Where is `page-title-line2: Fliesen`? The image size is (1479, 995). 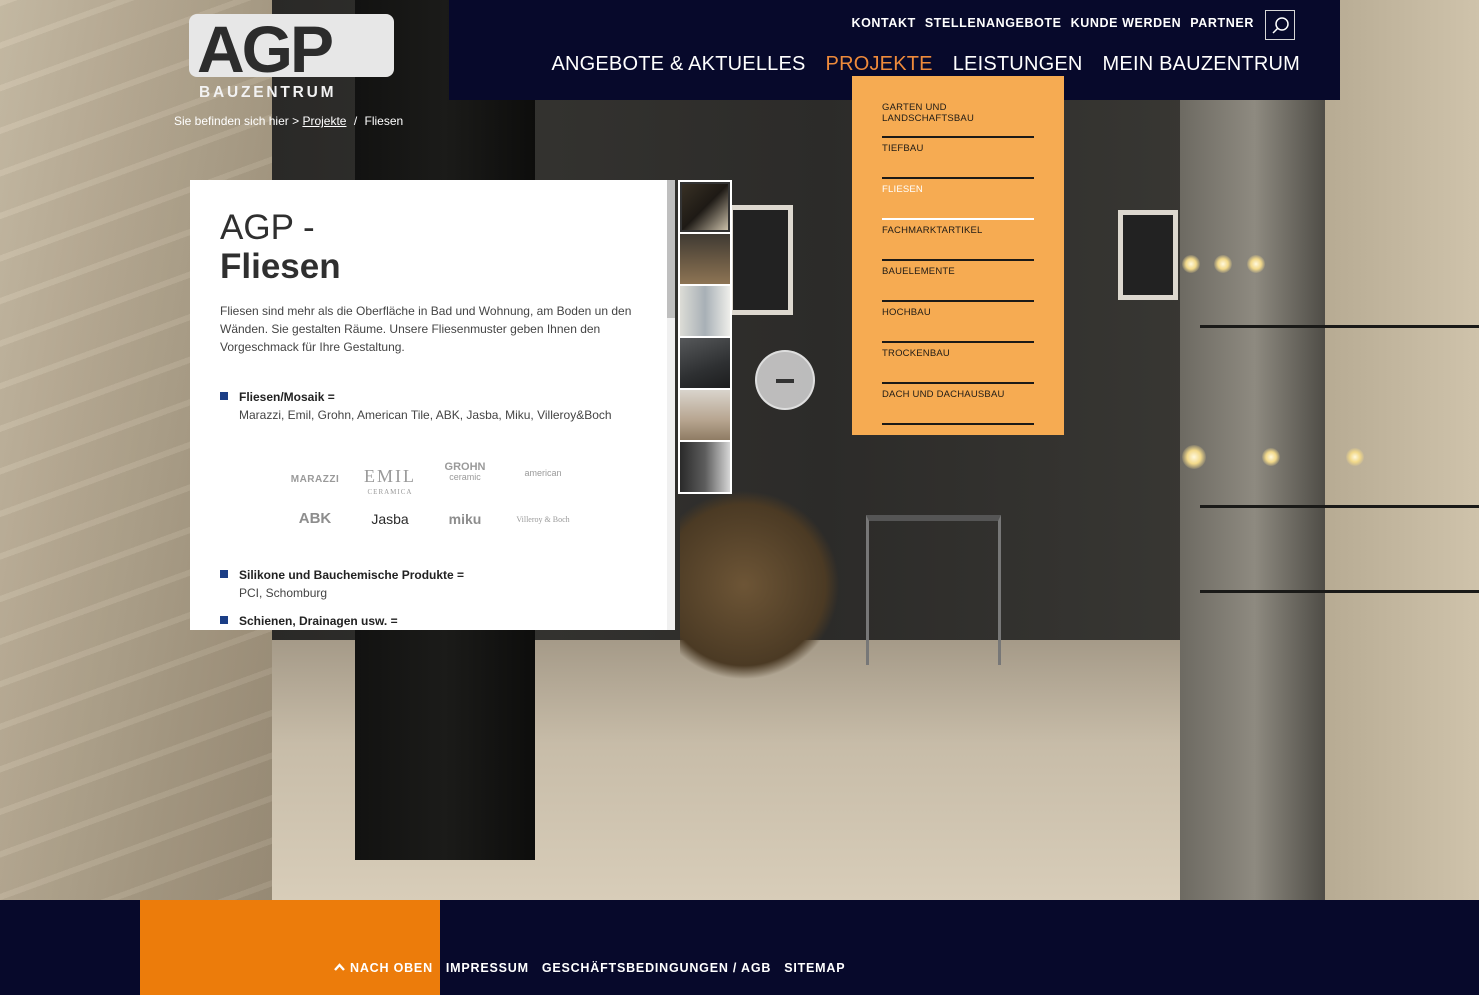 page-title-line2: Fliesen is located at coordinates (280, 266).